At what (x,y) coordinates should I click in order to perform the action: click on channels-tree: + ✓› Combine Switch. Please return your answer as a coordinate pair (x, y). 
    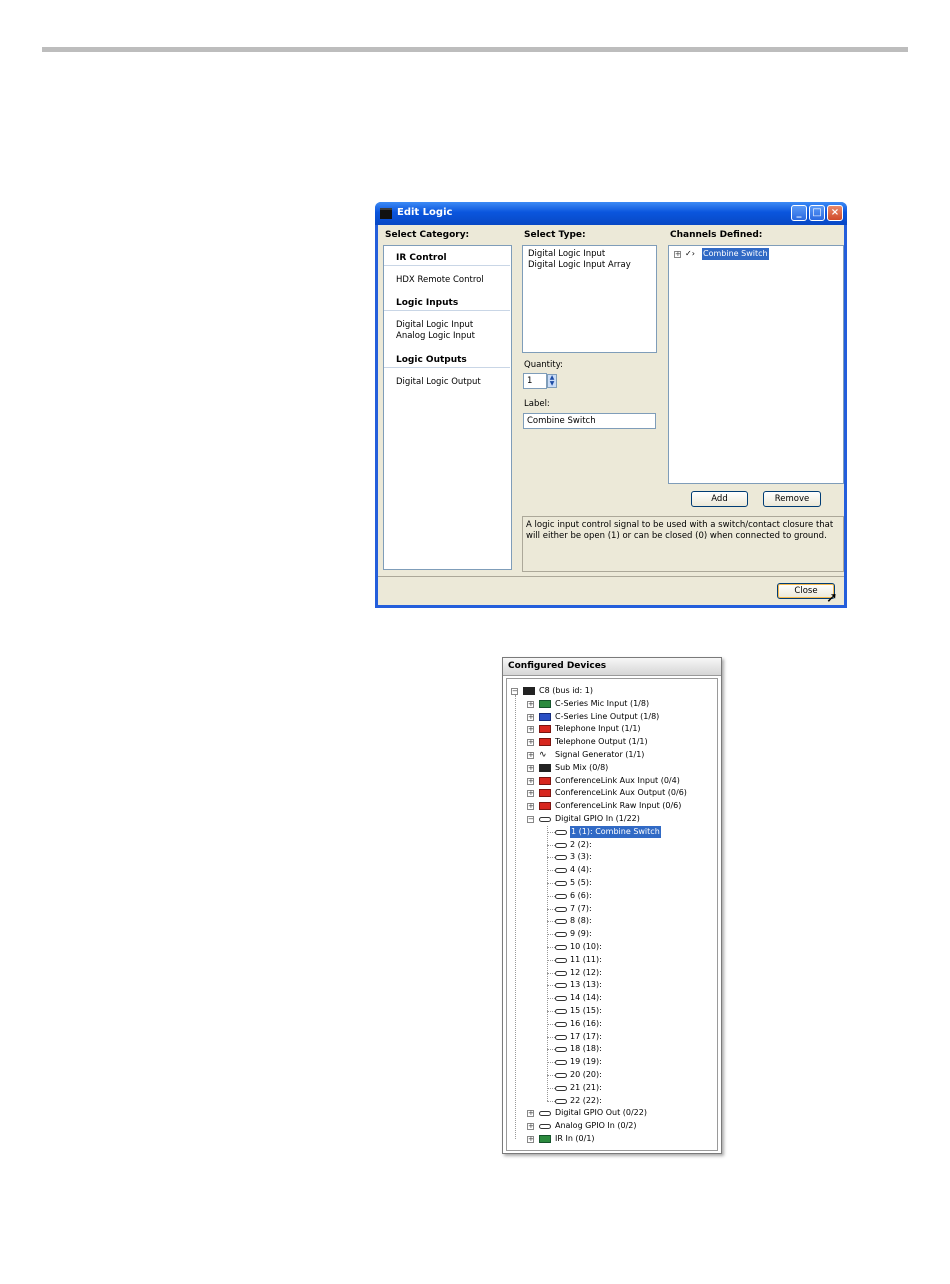
    Looking at the image, I should click on (756, 364).